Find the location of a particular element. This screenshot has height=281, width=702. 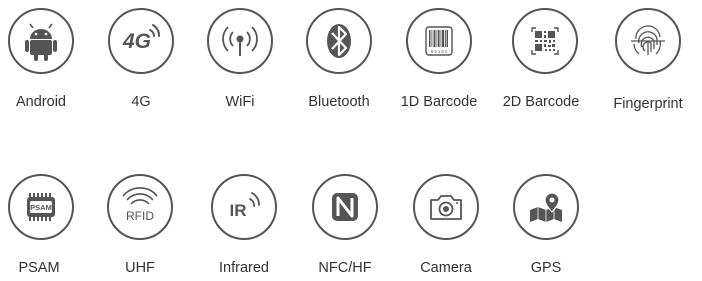

psam-chip-icon: PSAM is located at coordinates (41, 207).